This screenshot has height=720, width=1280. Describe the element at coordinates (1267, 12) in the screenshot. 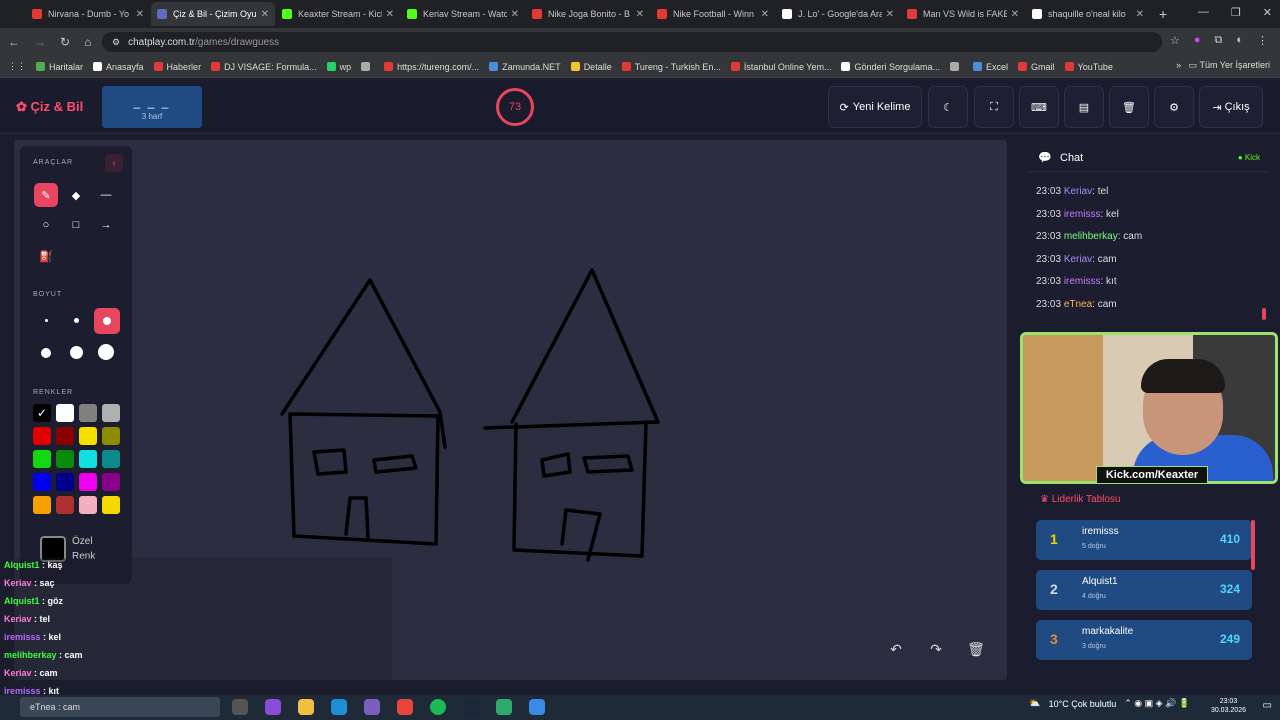

I see `close-window-icon: ✕` at that location.